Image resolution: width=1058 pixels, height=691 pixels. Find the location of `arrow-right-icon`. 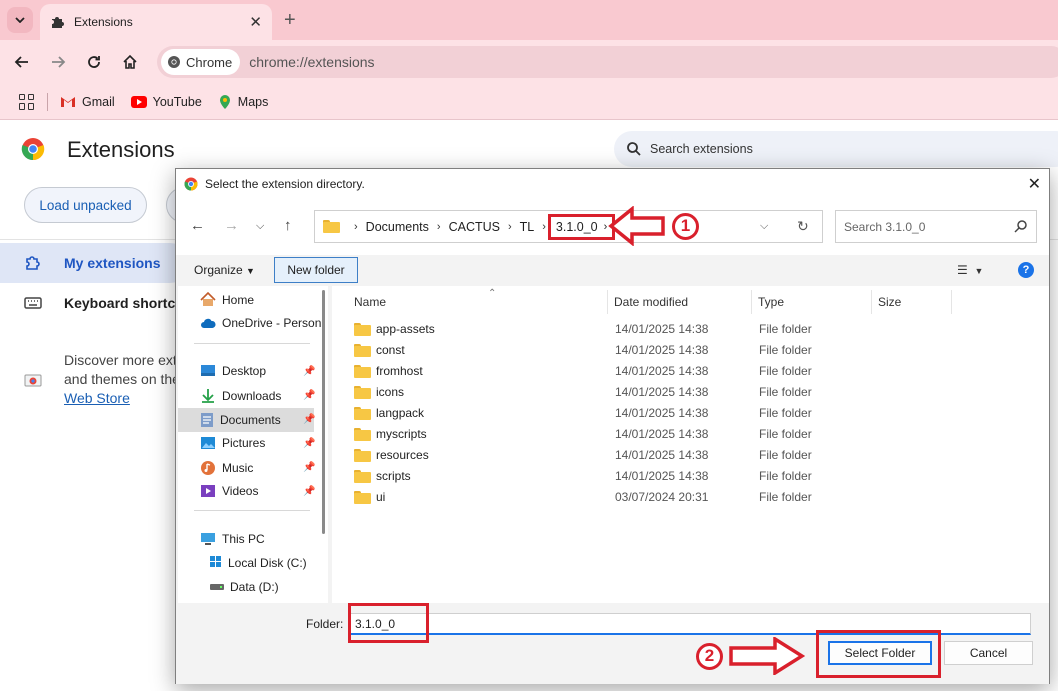

arrow-right-icon is located at coordinates (59, 62).